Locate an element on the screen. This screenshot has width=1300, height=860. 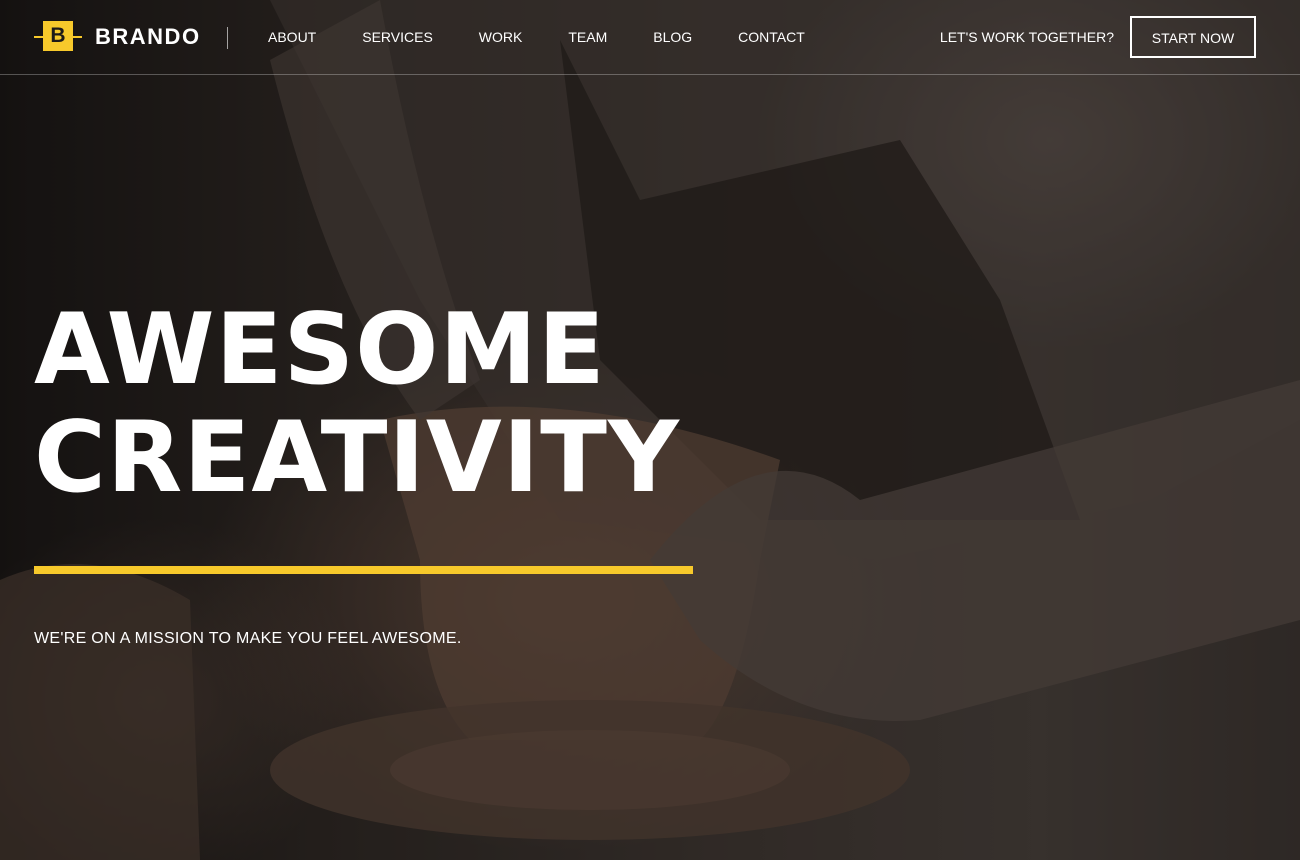
logo-mark-icon: B is located at coordinates (58, 37).